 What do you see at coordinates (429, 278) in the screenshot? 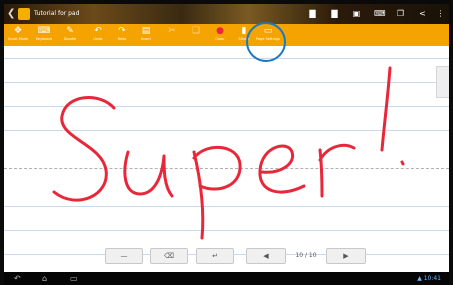
I see `status-area: ▲ 10:41` at bounding box center [429, 278].